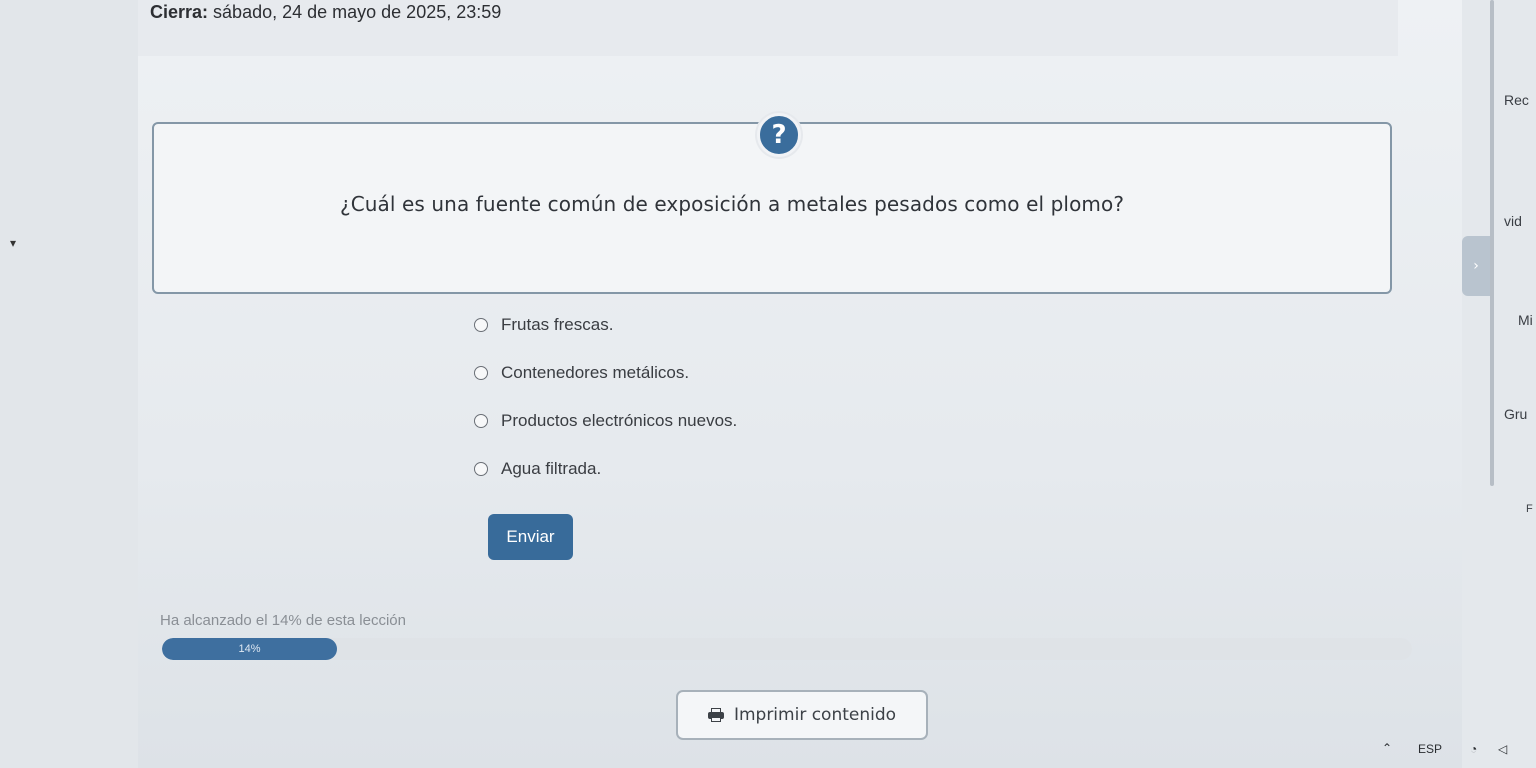 The width and height of the screenshot is (1536, 768). What do you see at coordinates (1502, 749) in the screenshot?
I see `speaker-icon: ◁` at bounding box center [1502, 749].